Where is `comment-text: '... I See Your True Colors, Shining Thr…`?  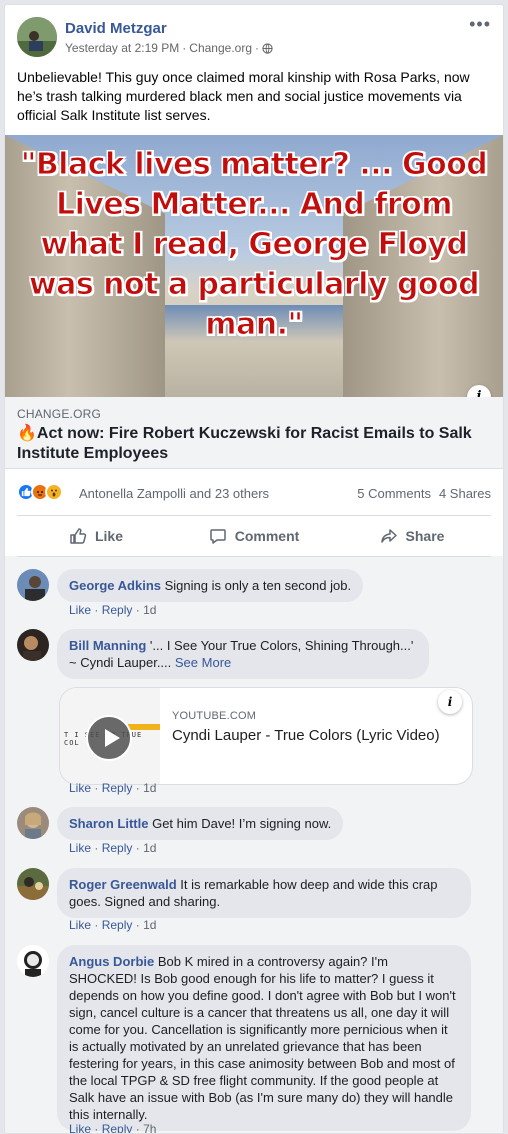 comment-text: '... I See Your True Colors, Shining Thr… is located at coordinates (281, 645).